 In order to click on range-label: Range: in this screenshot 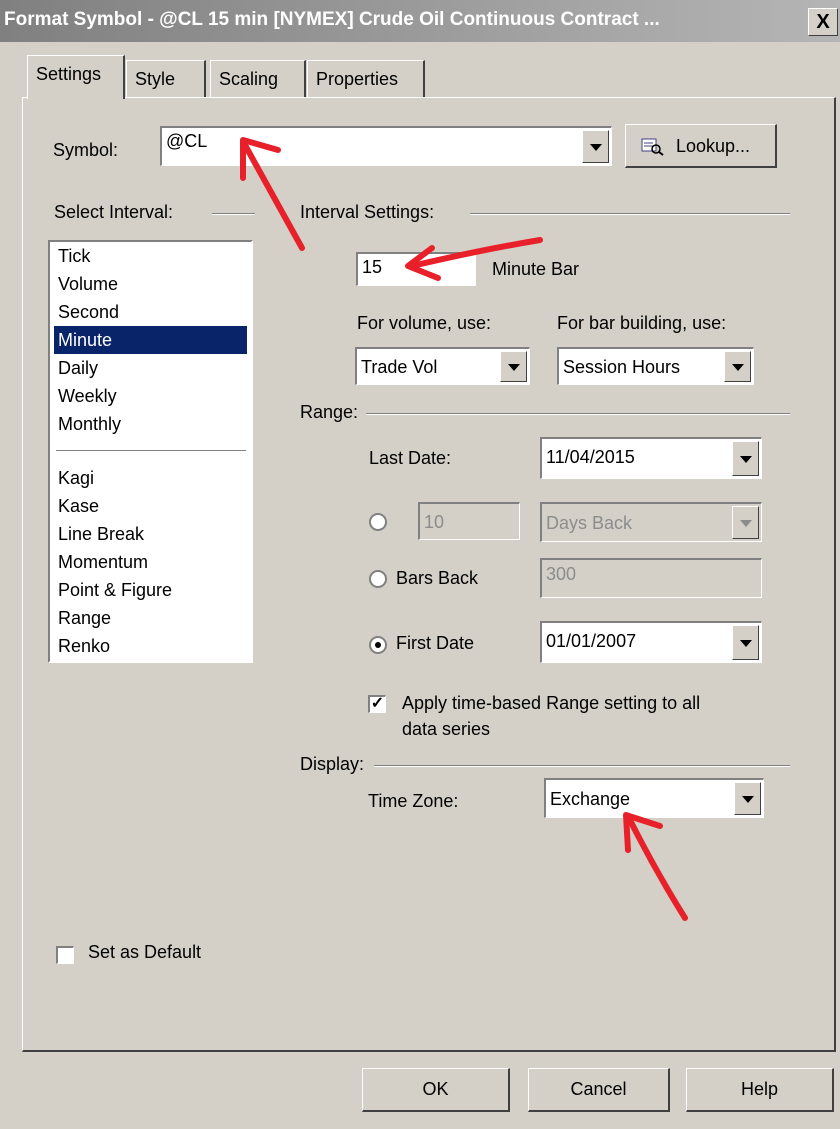, I will do `click(329, 412)`.